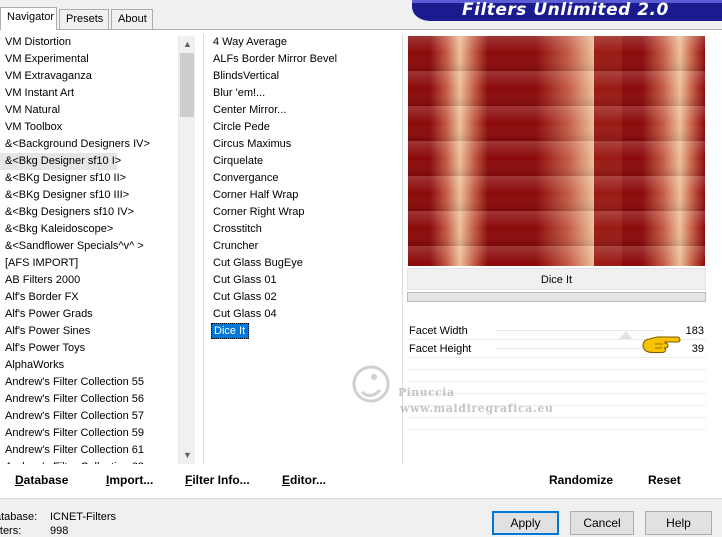 This screenshot has width=722, height=537. I want to click on filter-item: Corner Right Wrap, so click(303, 212).